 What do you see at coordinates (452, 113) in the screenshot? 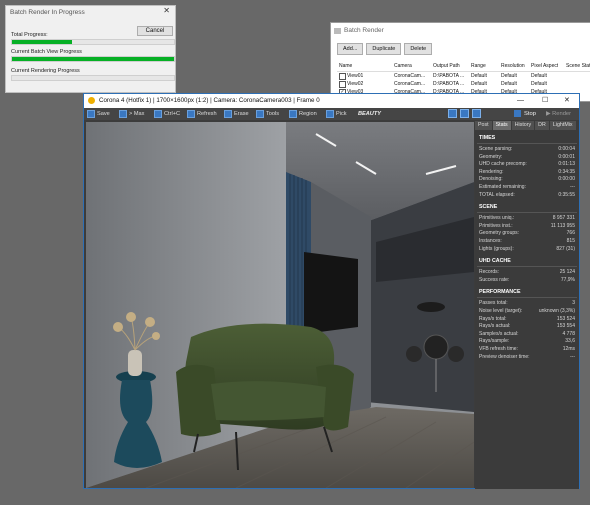
I see `zoom-in-icon` at bounding box center [452, 113].